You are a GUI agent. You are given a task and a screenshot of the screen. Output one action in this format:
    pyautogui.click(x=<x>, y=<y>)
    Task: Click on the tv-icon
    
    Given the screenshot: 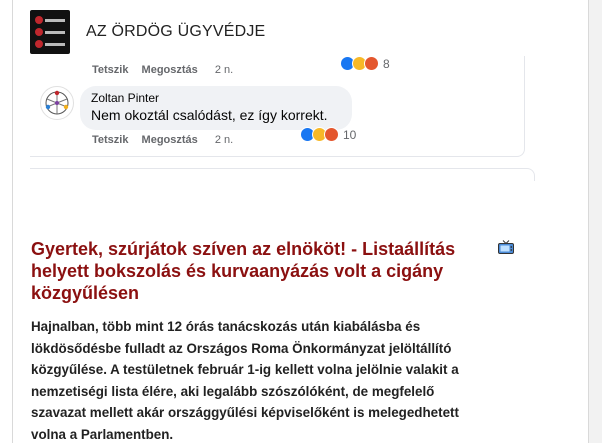 What is the action you would take?
    pyautogui.click(x=506, y=247)
    